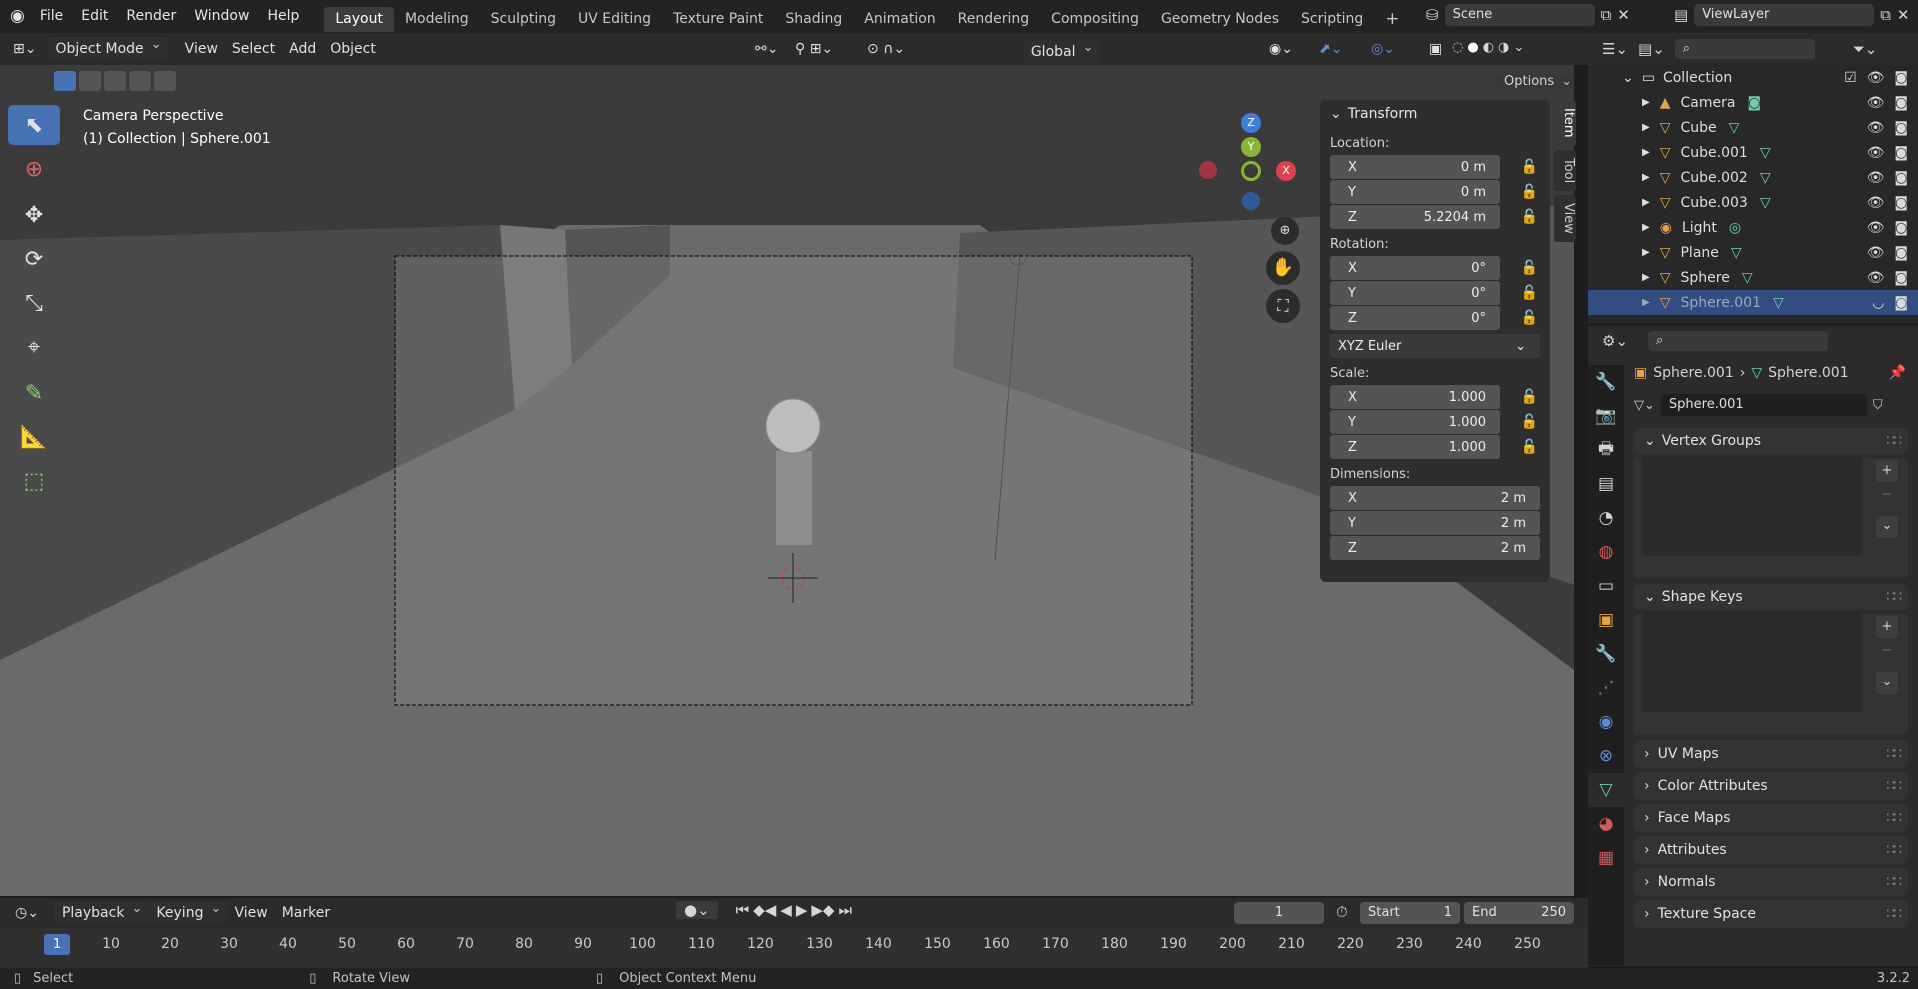  Describe the element at coordinates (302, 49) in the screenshot. I see `menu-add: Add` at that location.